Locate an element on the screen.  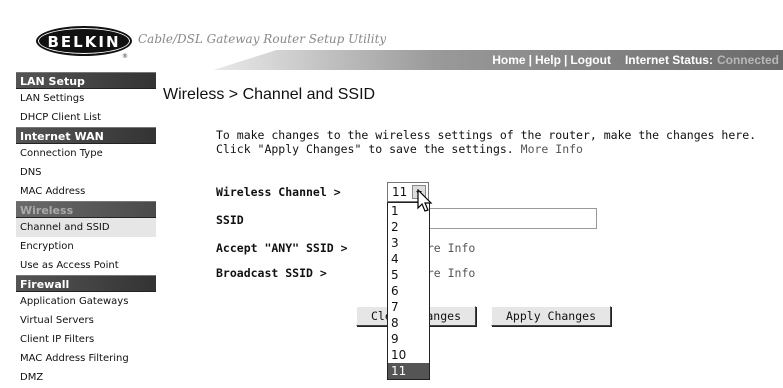
sidebar-item-dns: DNS is located at coordinates (86, 172).